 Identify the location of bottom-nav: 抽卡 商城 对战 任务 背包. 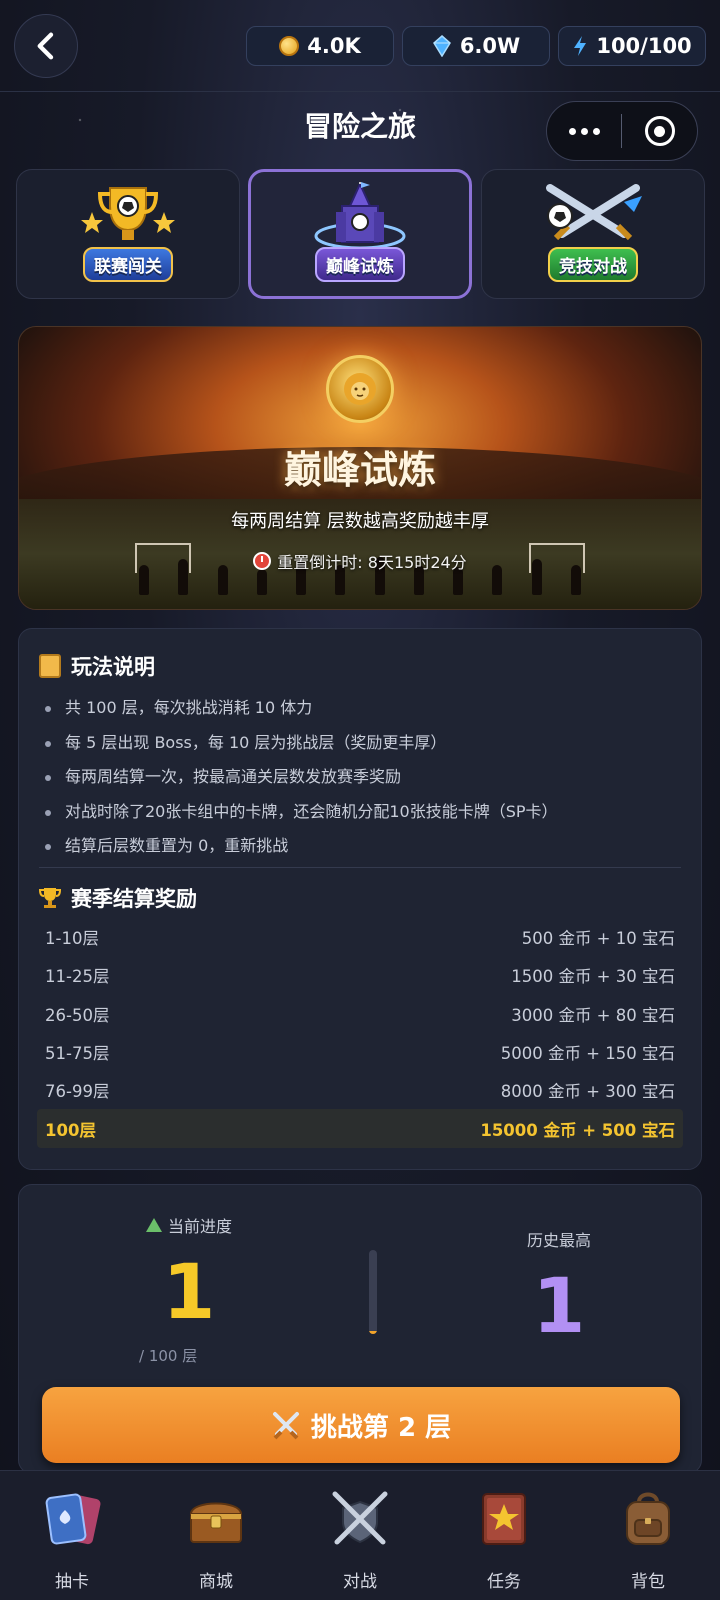
(360, 1535).